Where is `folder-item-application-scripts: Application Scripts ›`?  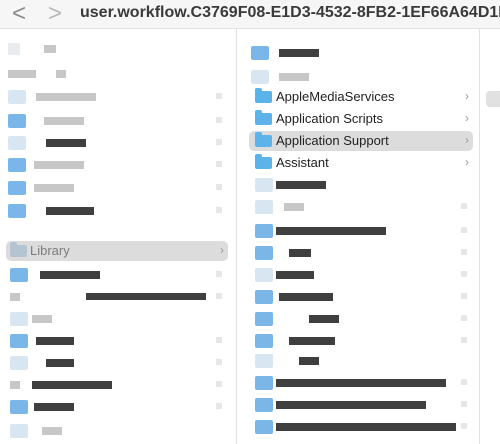
folder-item-application-scripts: Application Scripts › is located at coordinates (361, 119).